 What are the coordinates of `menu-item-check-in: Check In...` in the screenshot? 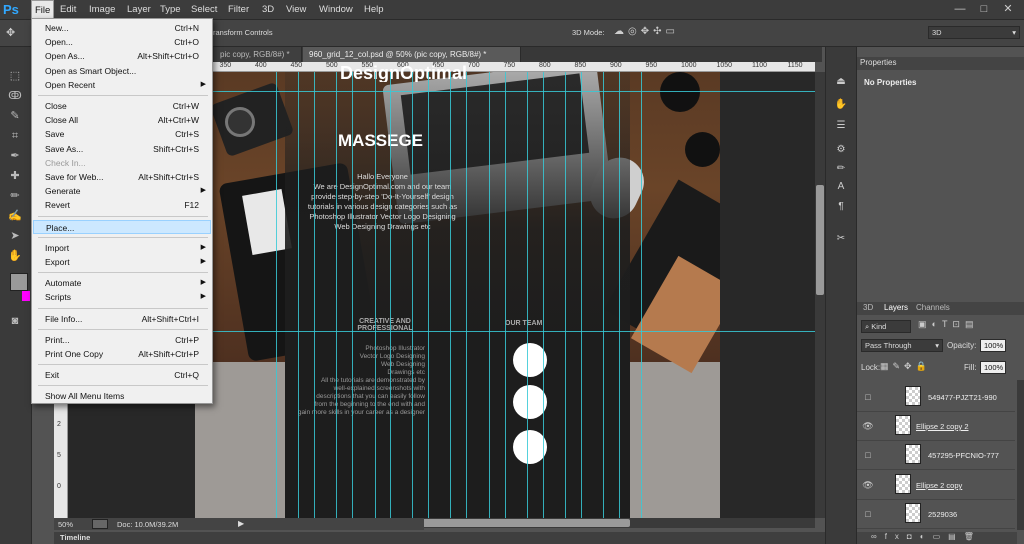 It's located at (122, 163).